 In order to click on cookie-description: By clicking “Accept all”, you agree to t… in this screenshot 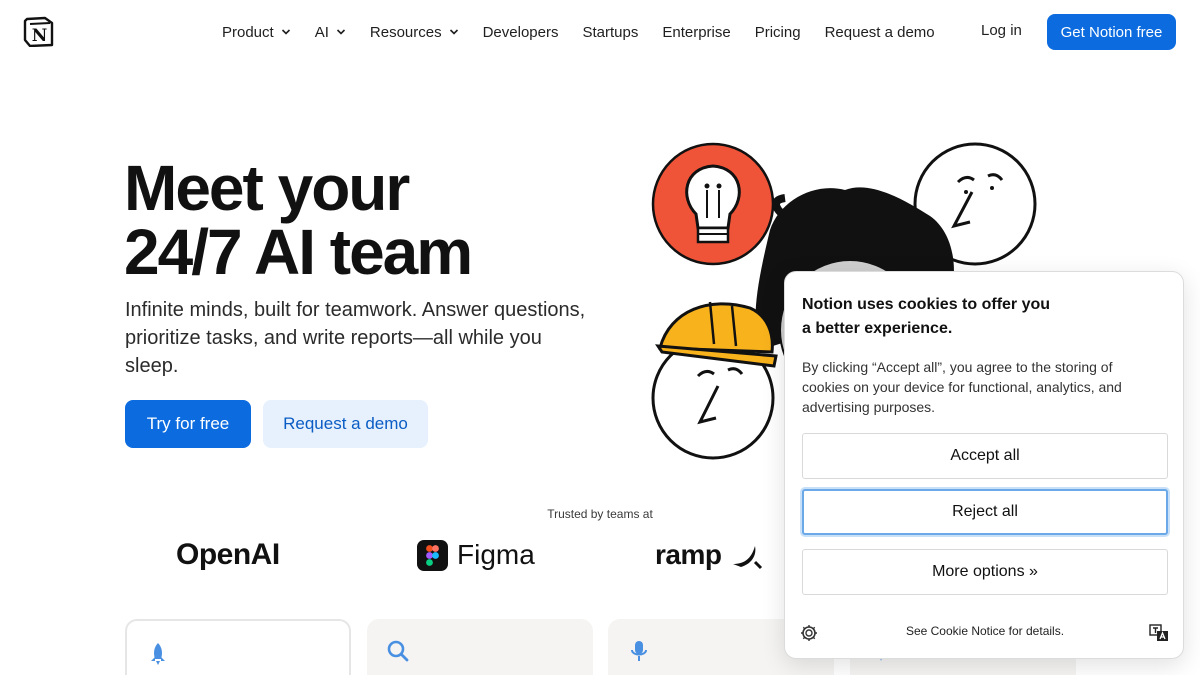, I will do `click(962, 387)`.